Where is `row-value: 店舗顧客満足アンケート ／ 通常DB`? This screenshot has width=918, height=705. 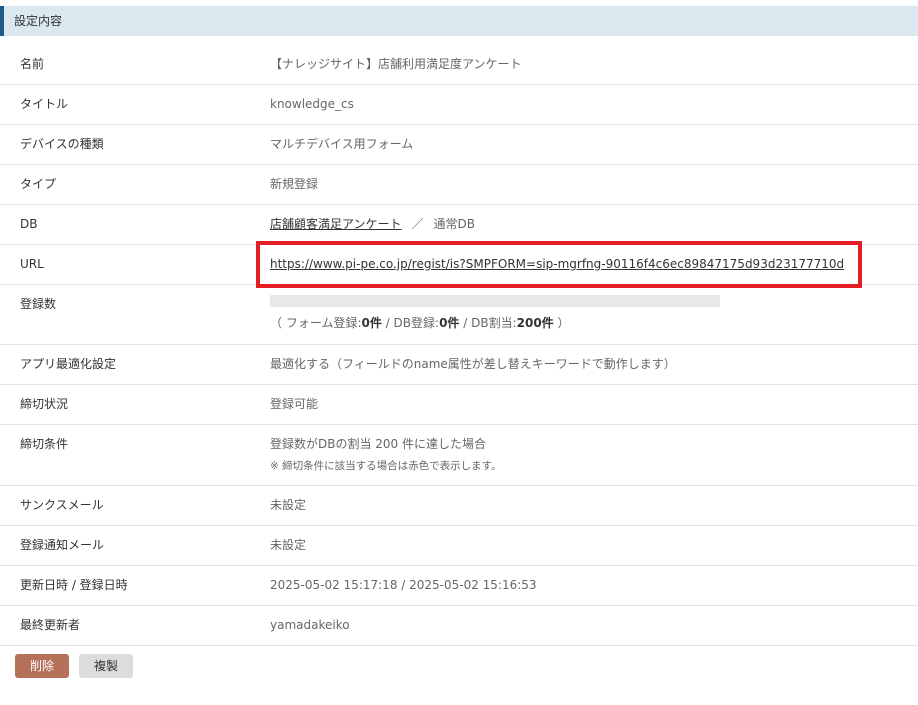 row-value: 店舗顧客満足アンケート ／ 通常DB is located at coordinates (372, 224).